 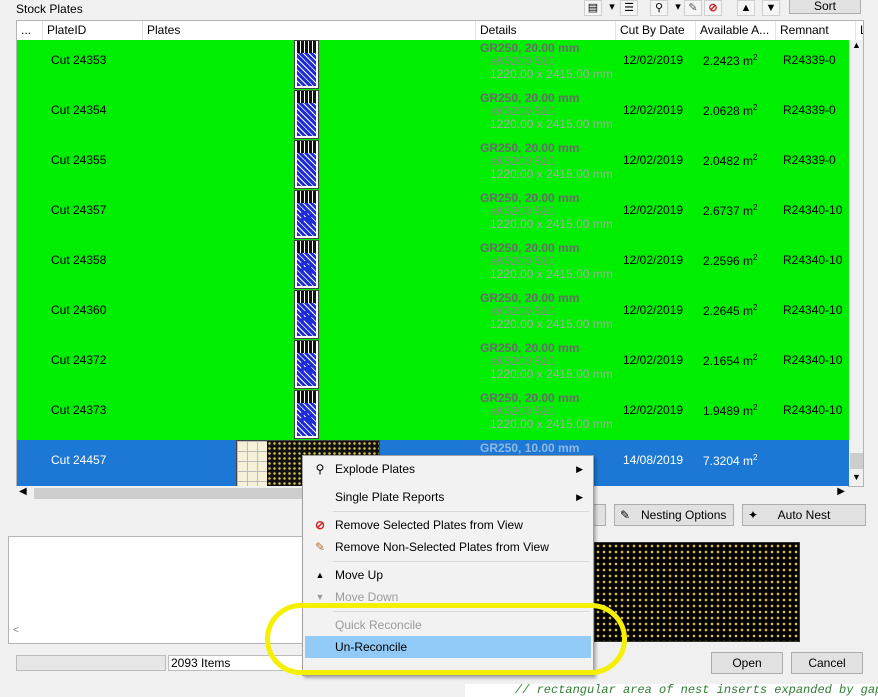 I want to click on column-header-plates: Plates, so click(x=309, y=30).